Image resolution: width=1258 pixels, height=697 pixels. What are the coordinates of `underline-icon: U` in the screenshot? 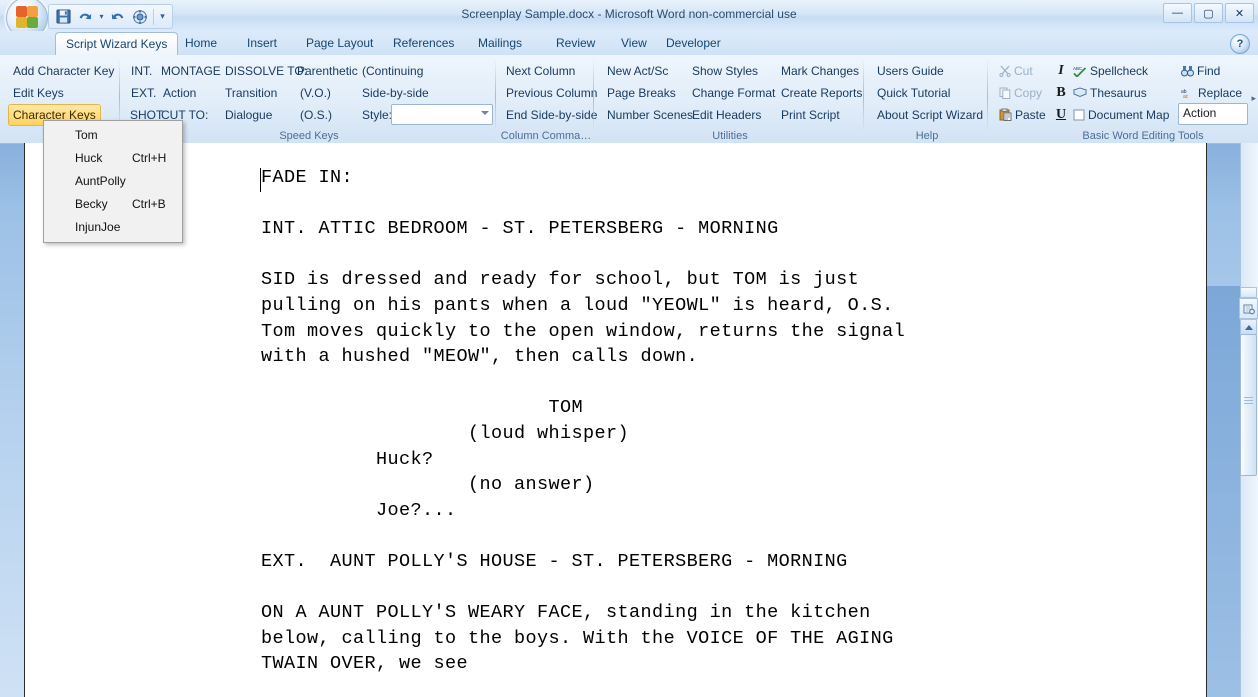 It's located at (1061, 114).